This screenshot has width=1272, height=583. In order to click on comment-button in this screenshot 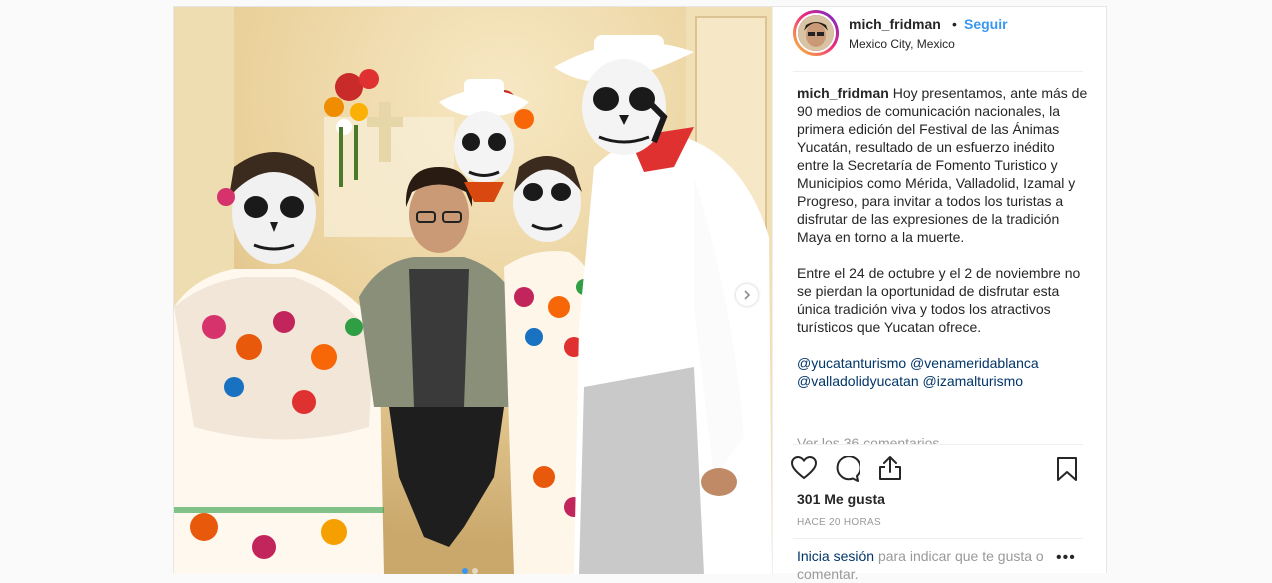, I will do `click(848, 471)`.